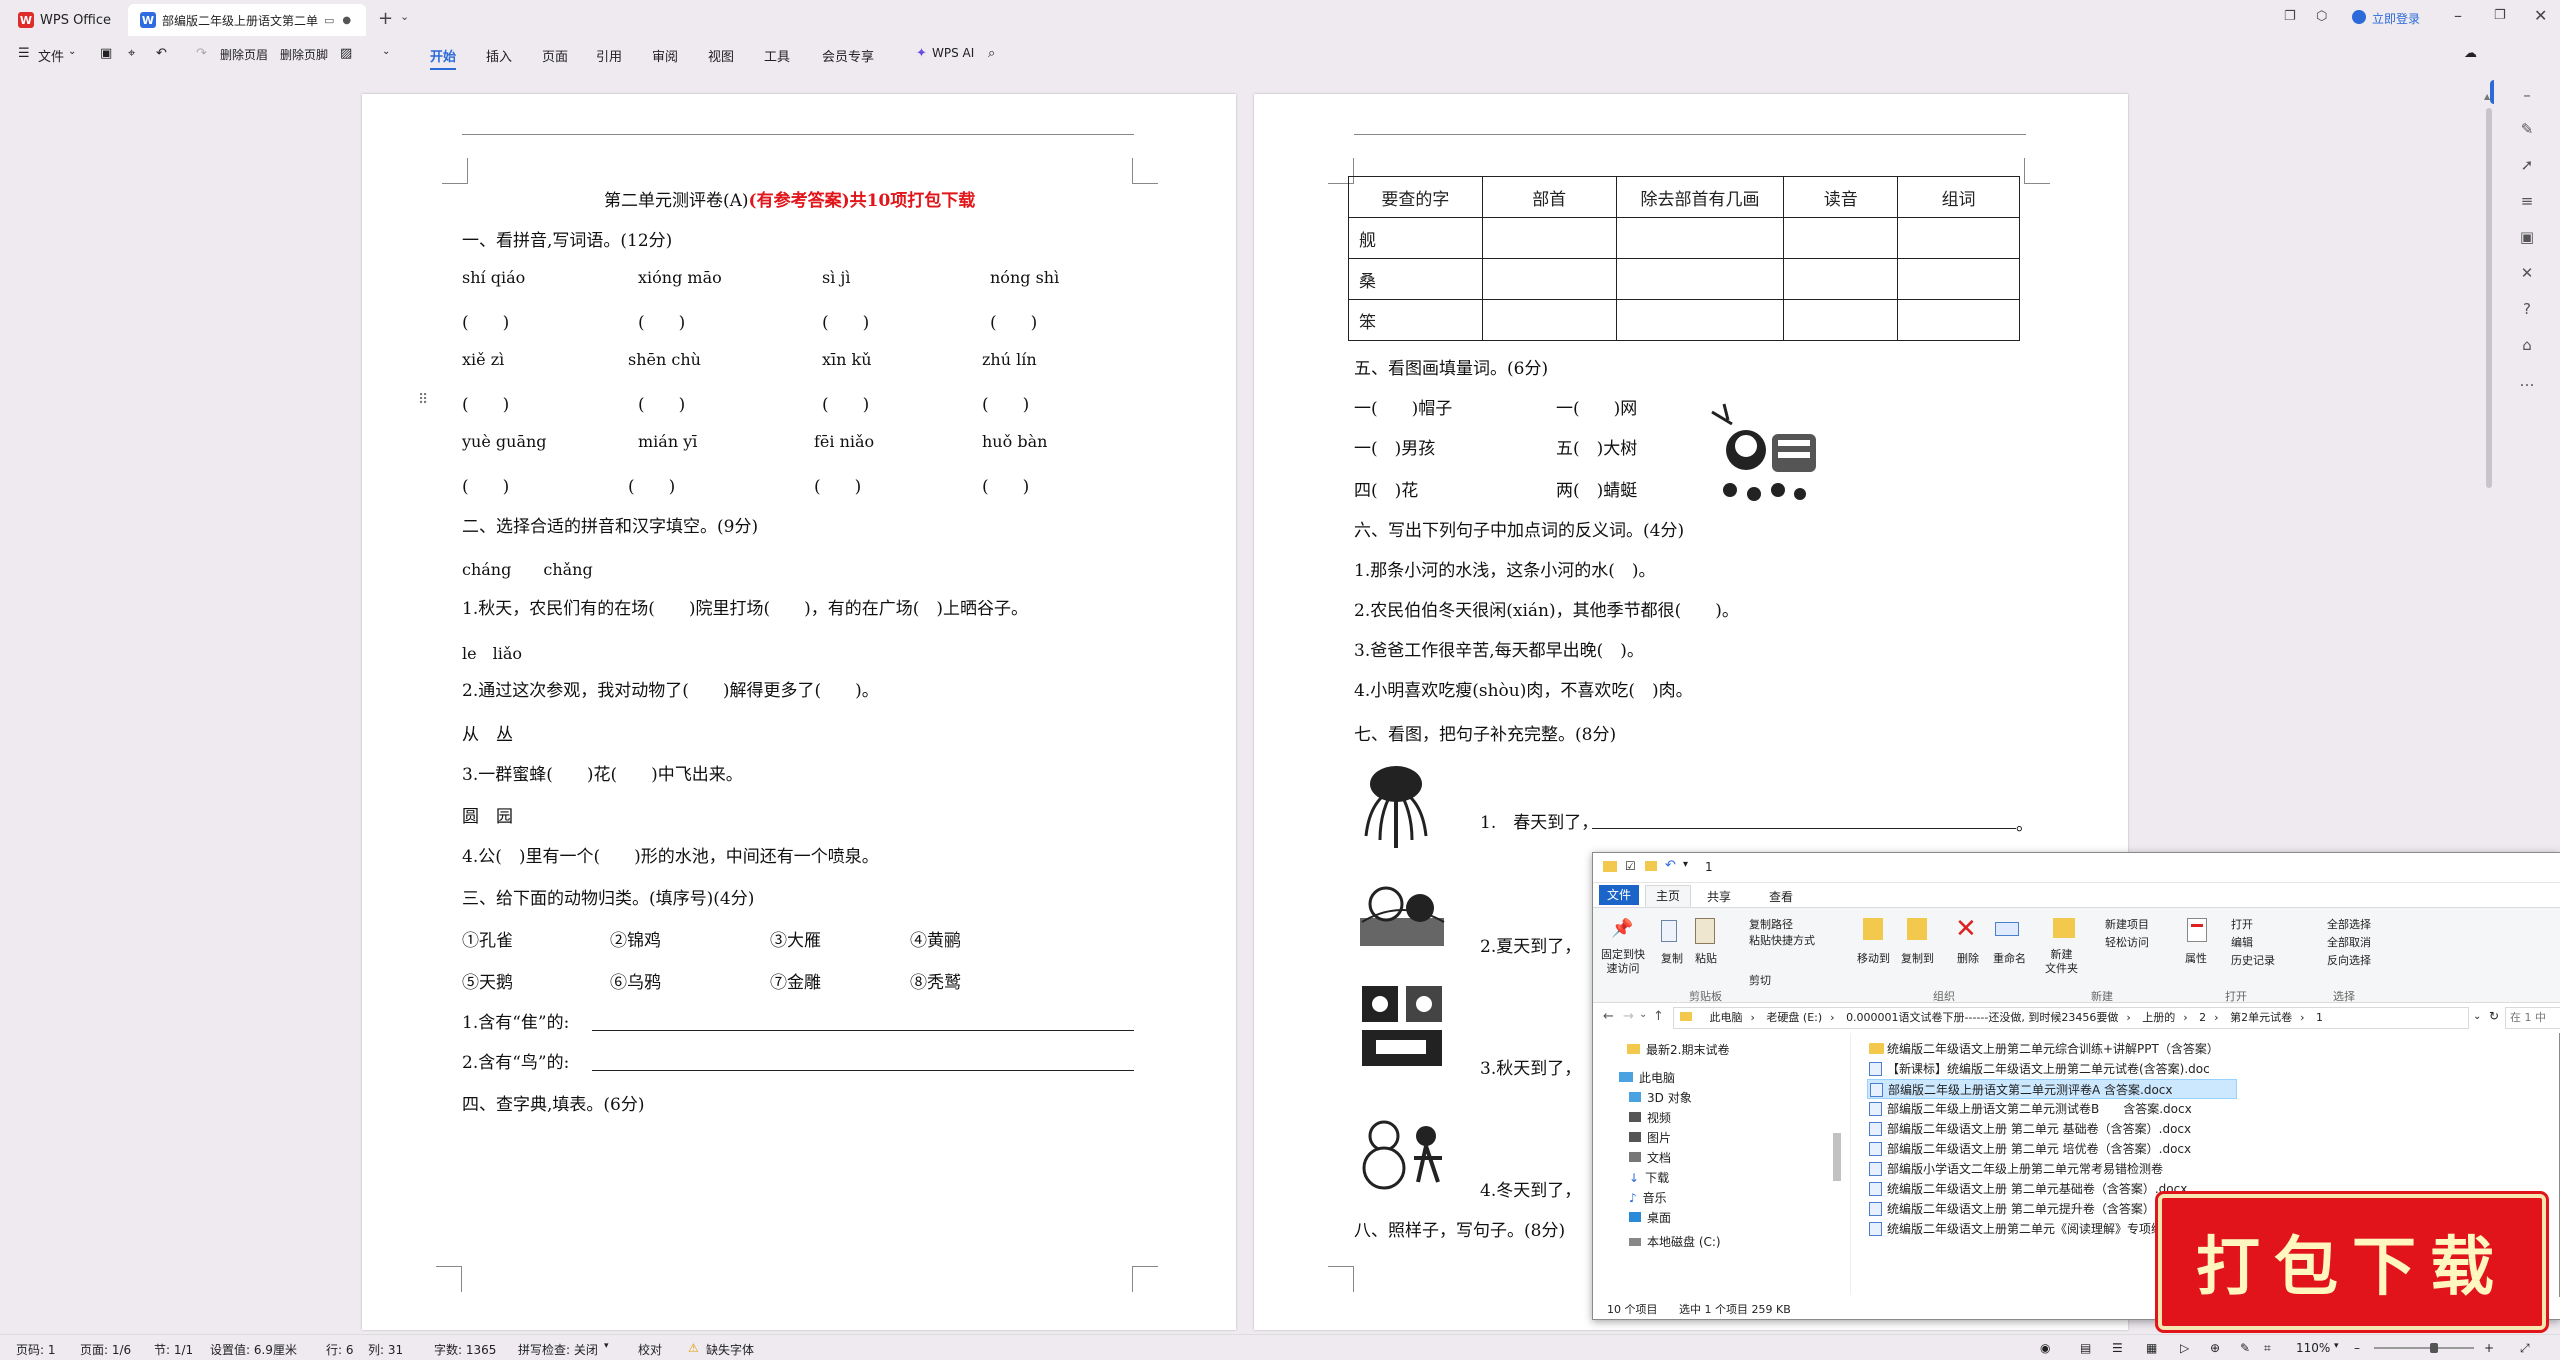 This screenshot has width=2560, height=1360. Describe the element at coordinates (1672, 958) in the screenshot. I see `copy-button: 复制` at that location.